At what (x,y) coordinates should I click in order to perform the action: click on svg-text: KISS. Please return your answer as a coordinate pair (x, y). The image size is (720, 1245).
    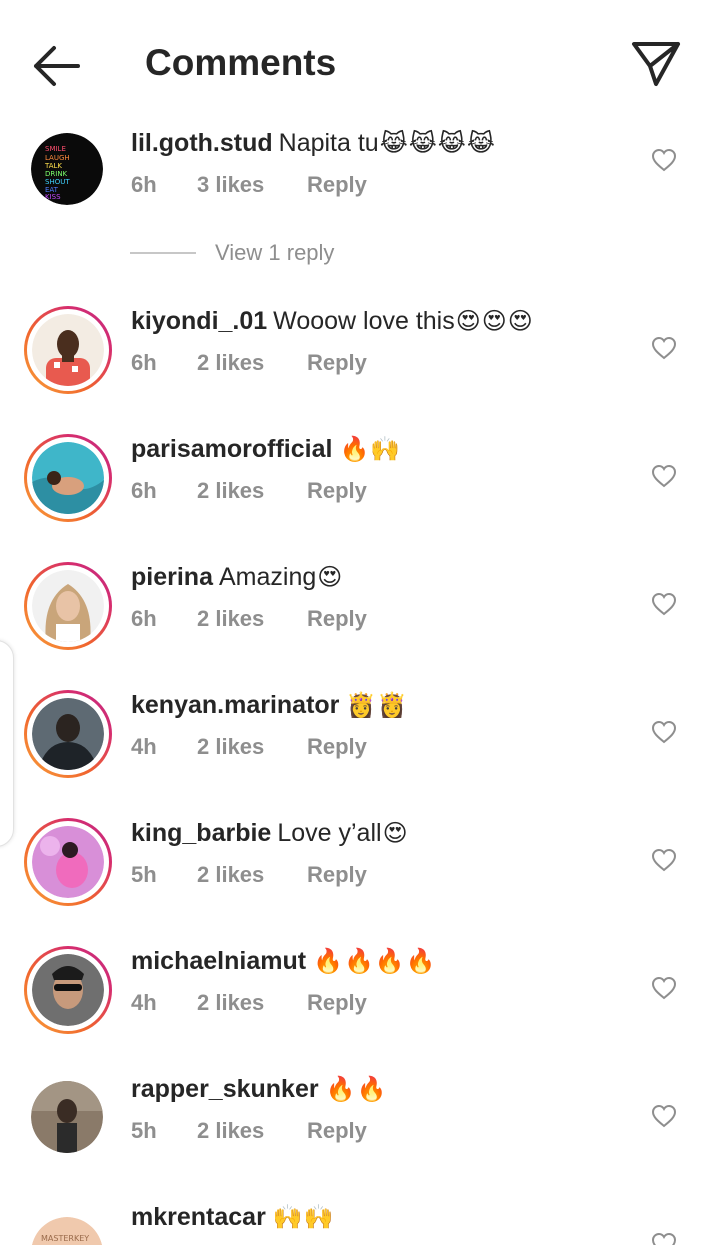
    Looking at the image, I should click on (53, 197).